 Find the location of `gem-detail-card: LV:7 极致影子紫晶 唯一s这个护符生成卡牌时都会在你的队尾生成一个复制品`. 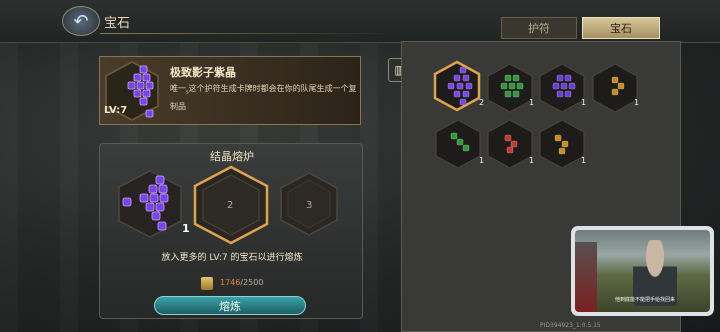

gem-detail-card: LV:7 极致影子紫晶 唯一s这个护符生成卡牌时都会在你的队尾生成一个复制品 is located at coordinates (230, 90).